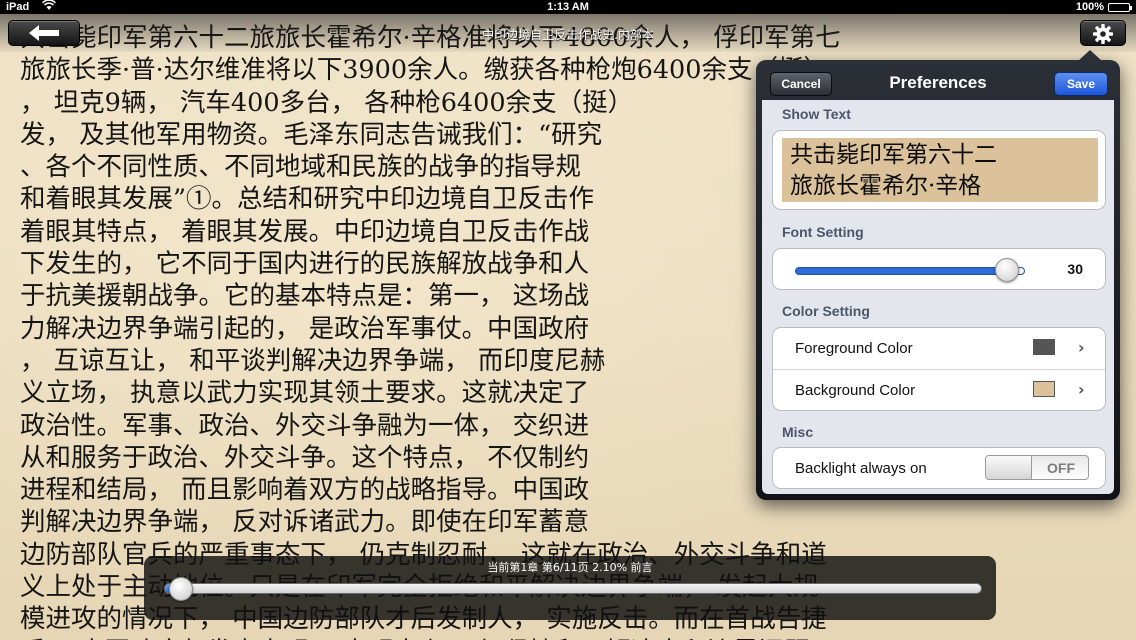  I want to click on backlight-toggle: OFF, so click(1037, 467).